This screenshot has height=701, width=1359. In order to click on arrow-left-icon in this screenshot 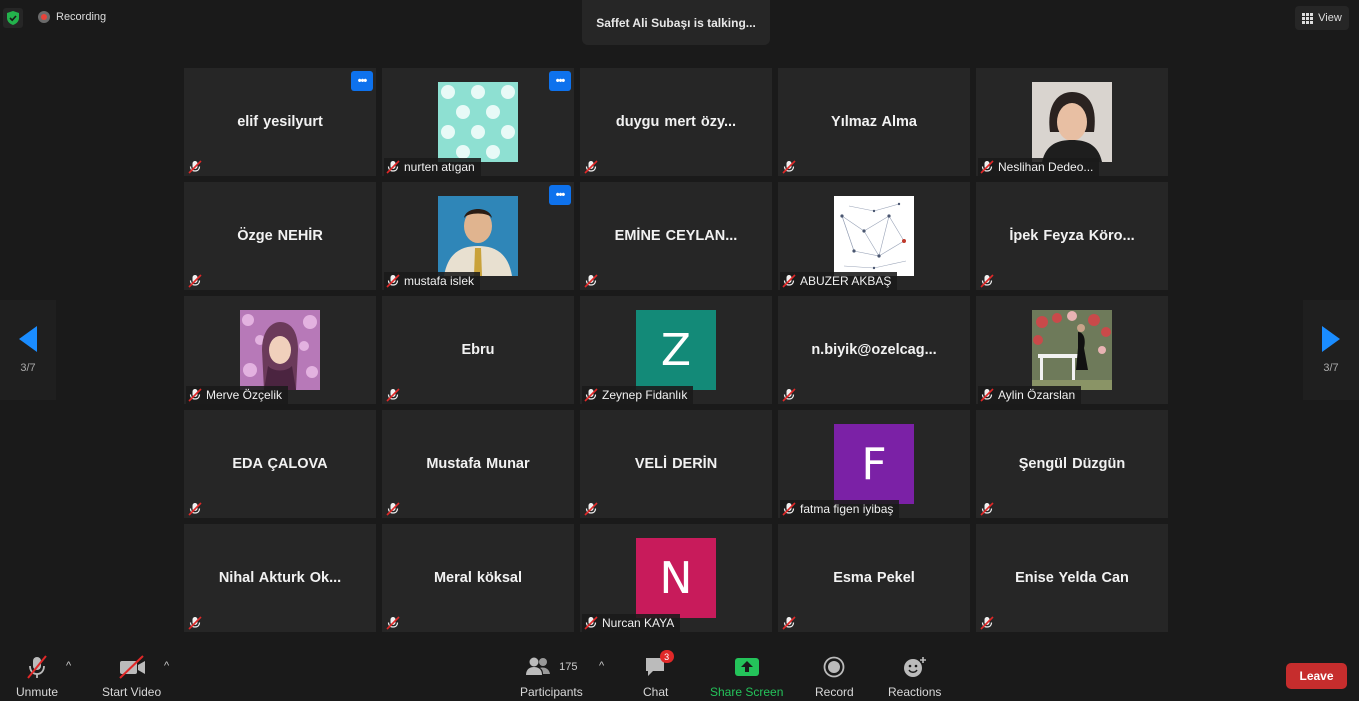, I will do `click(28, 339)`.